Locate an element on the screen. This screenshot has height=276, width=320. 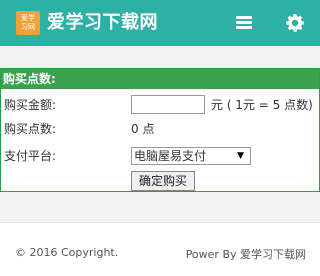
amount-row: 购买金额: 元 ( 1元 = 5 点数) is located at coordinates (161, 106).